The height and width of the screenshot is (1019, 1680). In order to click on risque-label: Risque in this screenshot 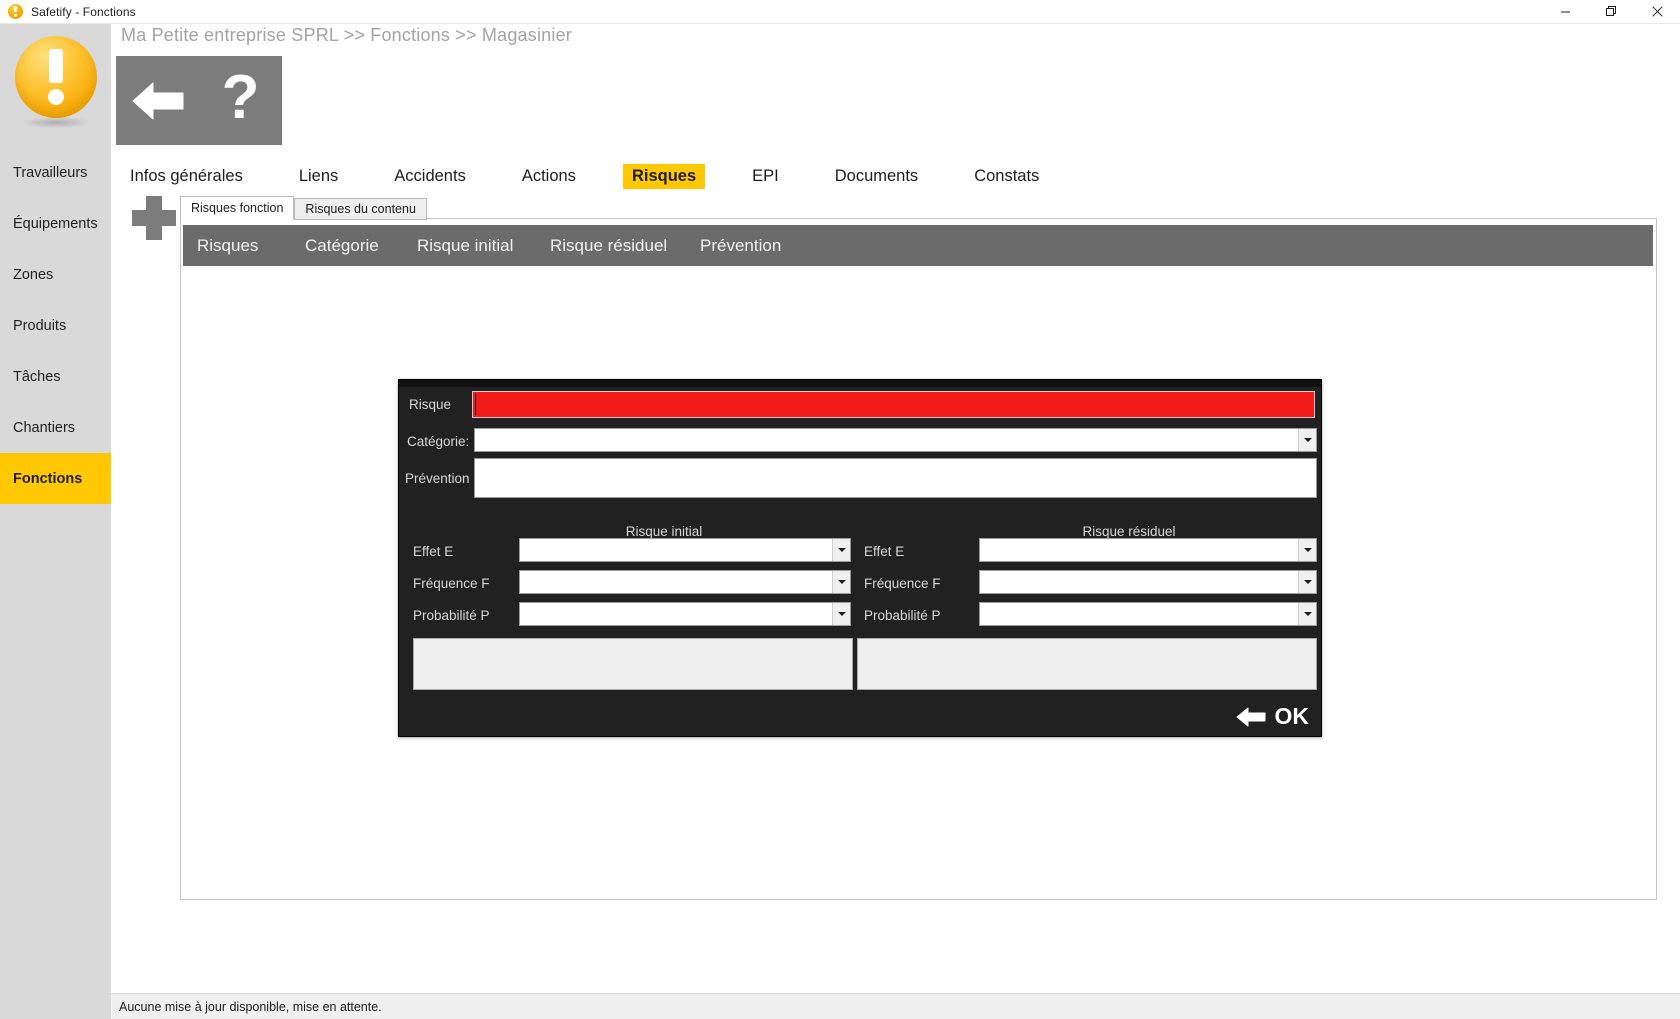, I will do `click(430, 404)`.